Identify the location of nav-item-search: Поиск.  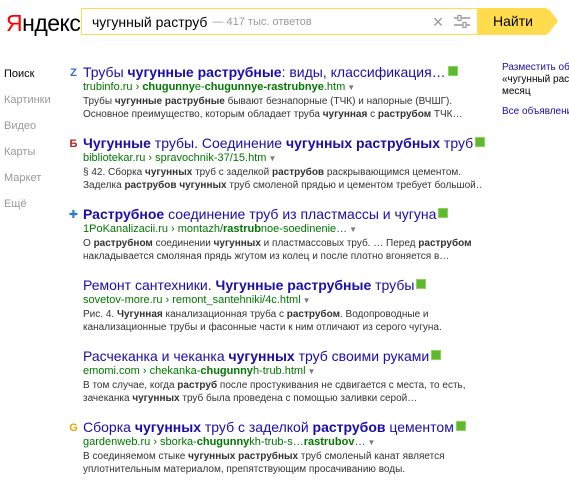
(27, 81).